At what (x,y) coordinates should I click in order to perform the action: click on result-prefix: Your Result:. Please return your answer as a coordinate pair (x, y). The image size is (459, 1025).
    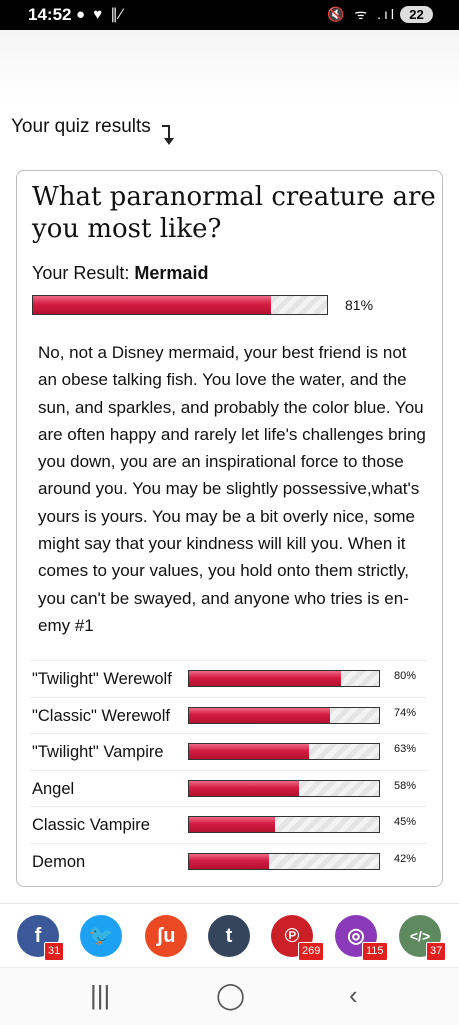
    Looking at the image, I should click on (81, 273).